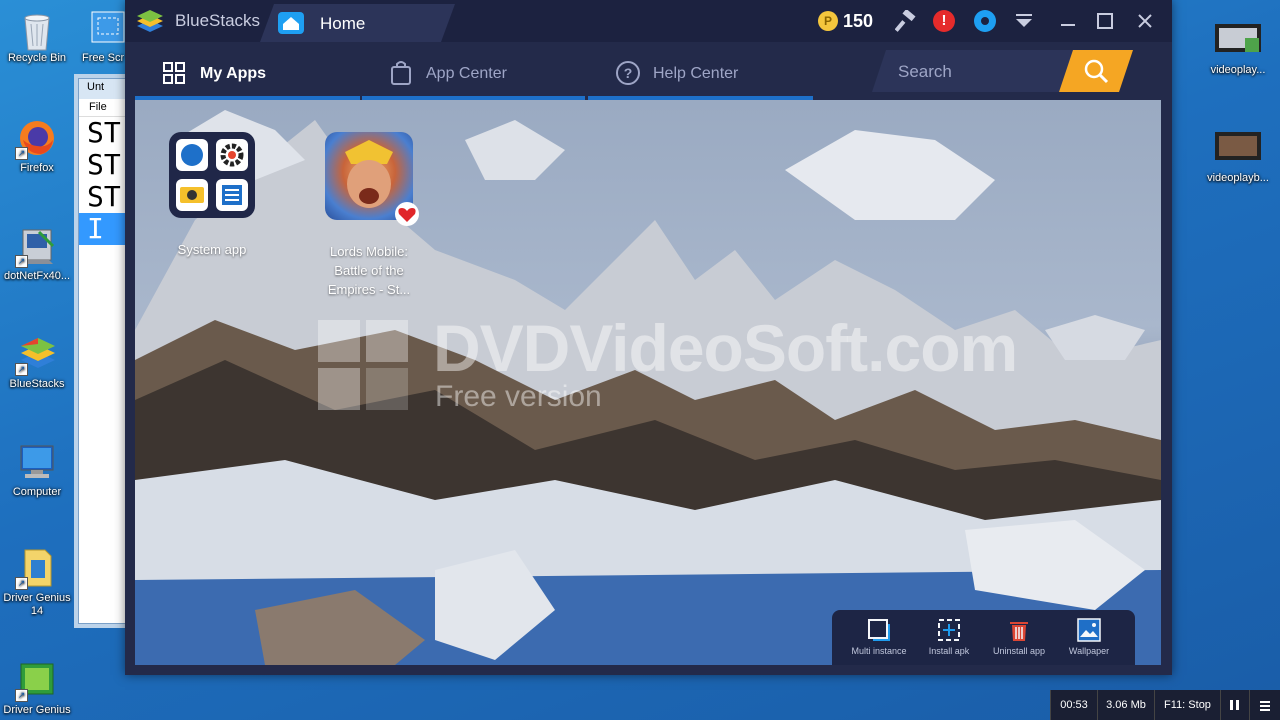 The width and height of the screenshot is (1280, 720). Describe the element at coordinates (363, 365) in the screenshot. I see `watermark-logo-icon` at that location.